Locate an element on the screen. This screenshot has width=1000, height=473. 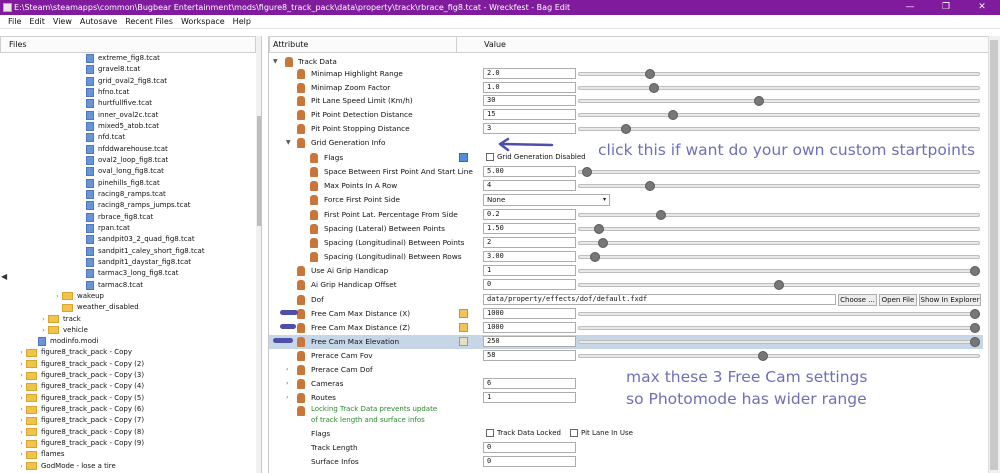
value-column-header: Value is located at coordinates (495, 45).